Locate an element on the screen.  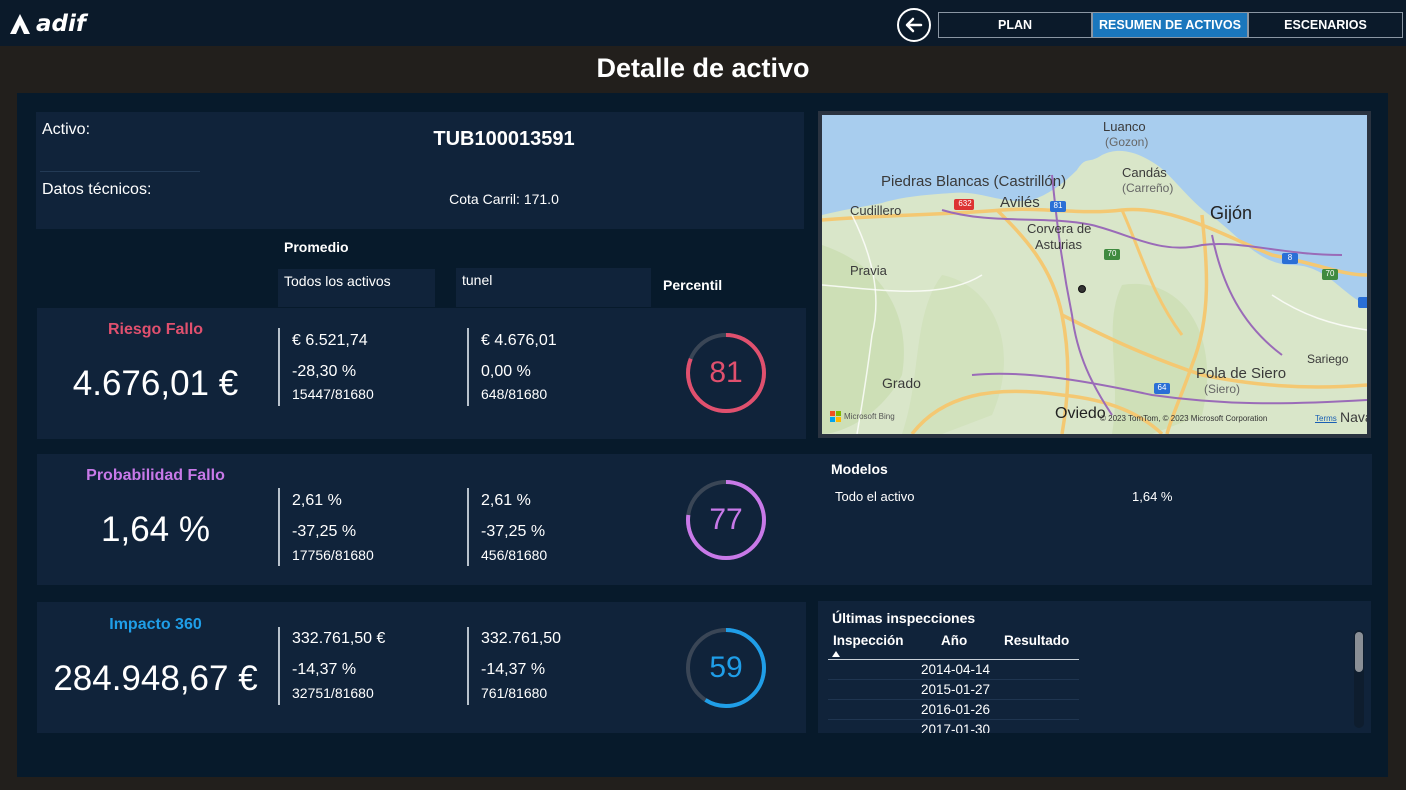
map-label-piedras-blancas: Piedras Blancas (Castrillón) is located at coordinates (974, 181).